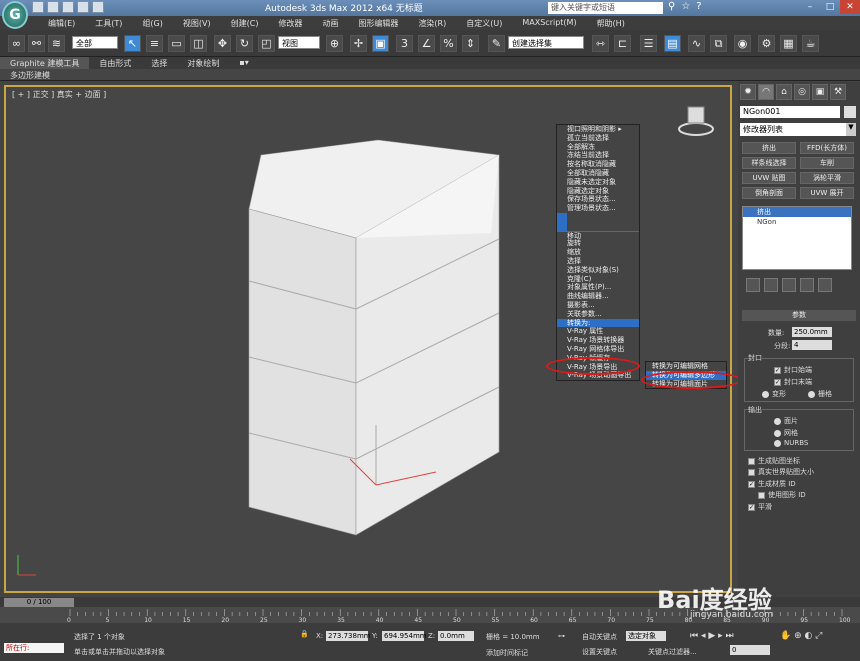 Image resolution: width=860 pixels, height=661 pixels. What do you see at coordinates (598, 191) in the screenshot?
I see `menu-item-hide-selected: 隐藏选定对象` at bounding box center [598, 191].